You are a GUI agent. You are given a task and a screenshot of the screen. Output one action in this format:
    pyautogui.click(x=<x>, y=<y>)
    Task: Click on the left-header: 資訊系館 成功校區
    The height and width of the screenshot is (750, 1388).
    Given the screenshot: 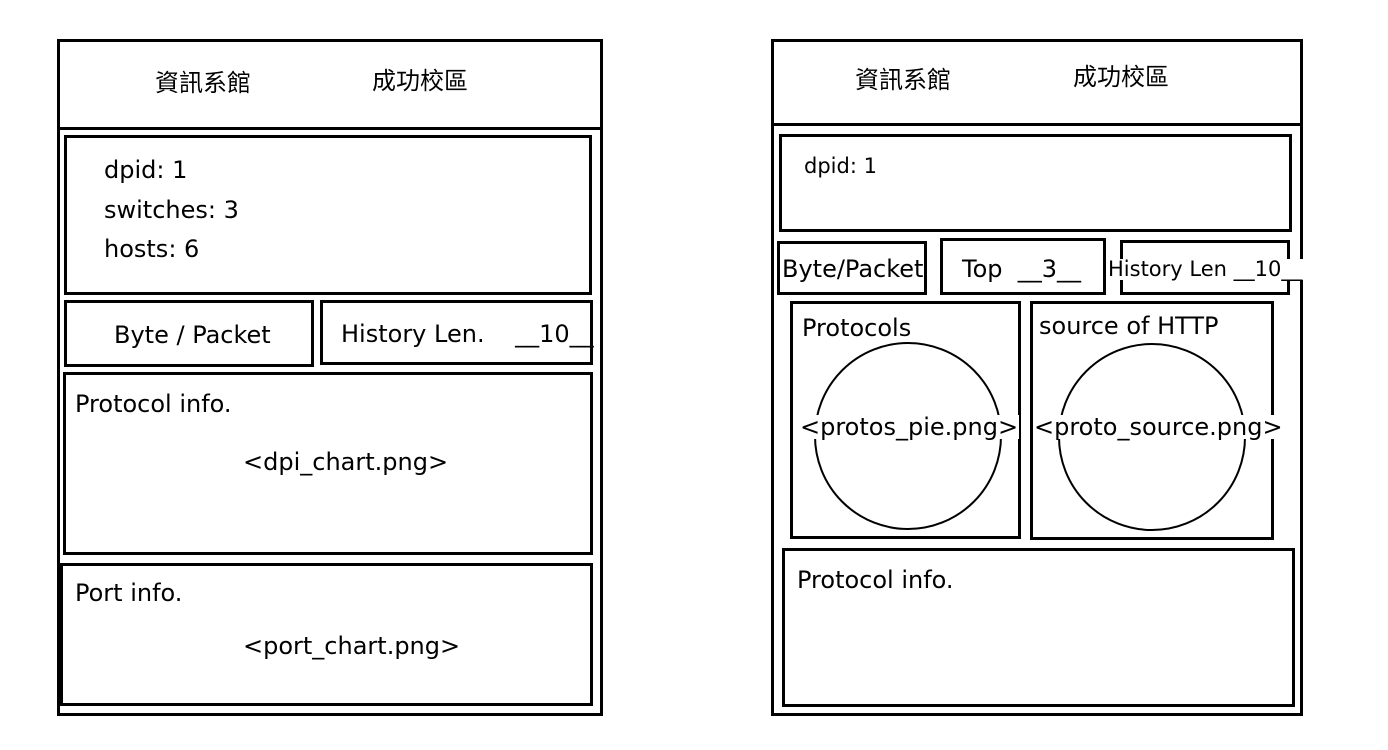 What is the action you would take?
    pyautogui.click(x=330, y=84)
    